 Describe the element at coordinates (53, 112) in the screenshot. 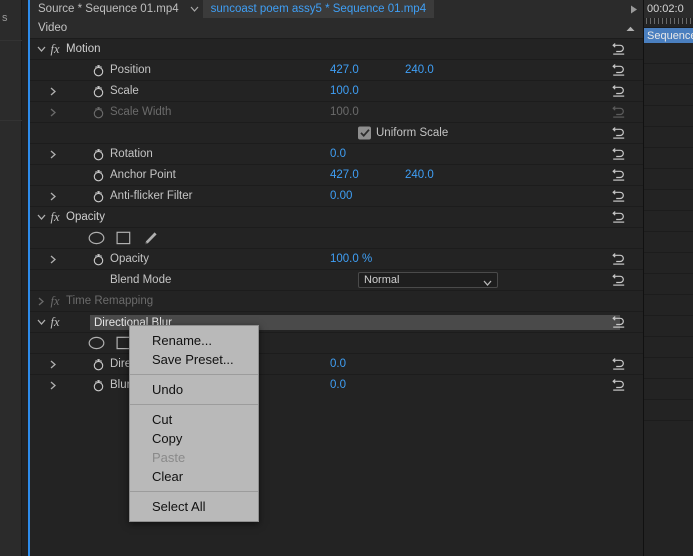

I see `disclosure-toggle-scale-width` at that location.